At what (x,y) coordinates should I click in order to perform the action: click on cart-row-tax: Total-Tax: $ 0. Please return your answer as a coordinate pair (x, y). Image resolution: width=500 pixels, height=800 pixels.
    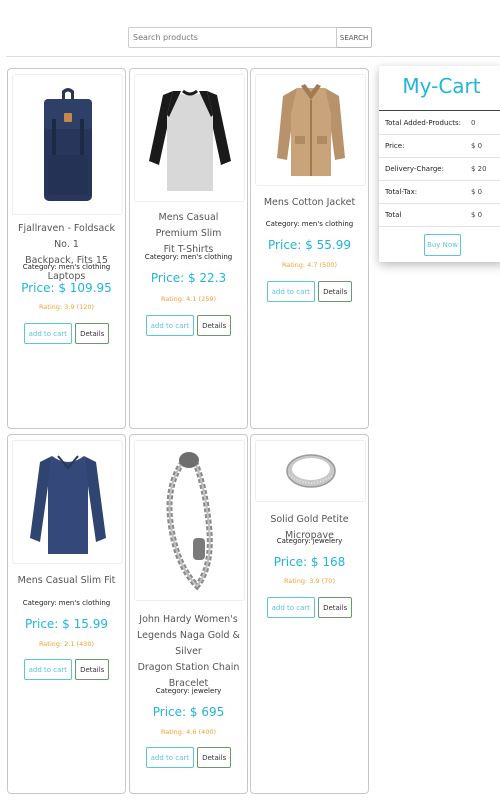
    Looking at the image, I should click on (439, 192).